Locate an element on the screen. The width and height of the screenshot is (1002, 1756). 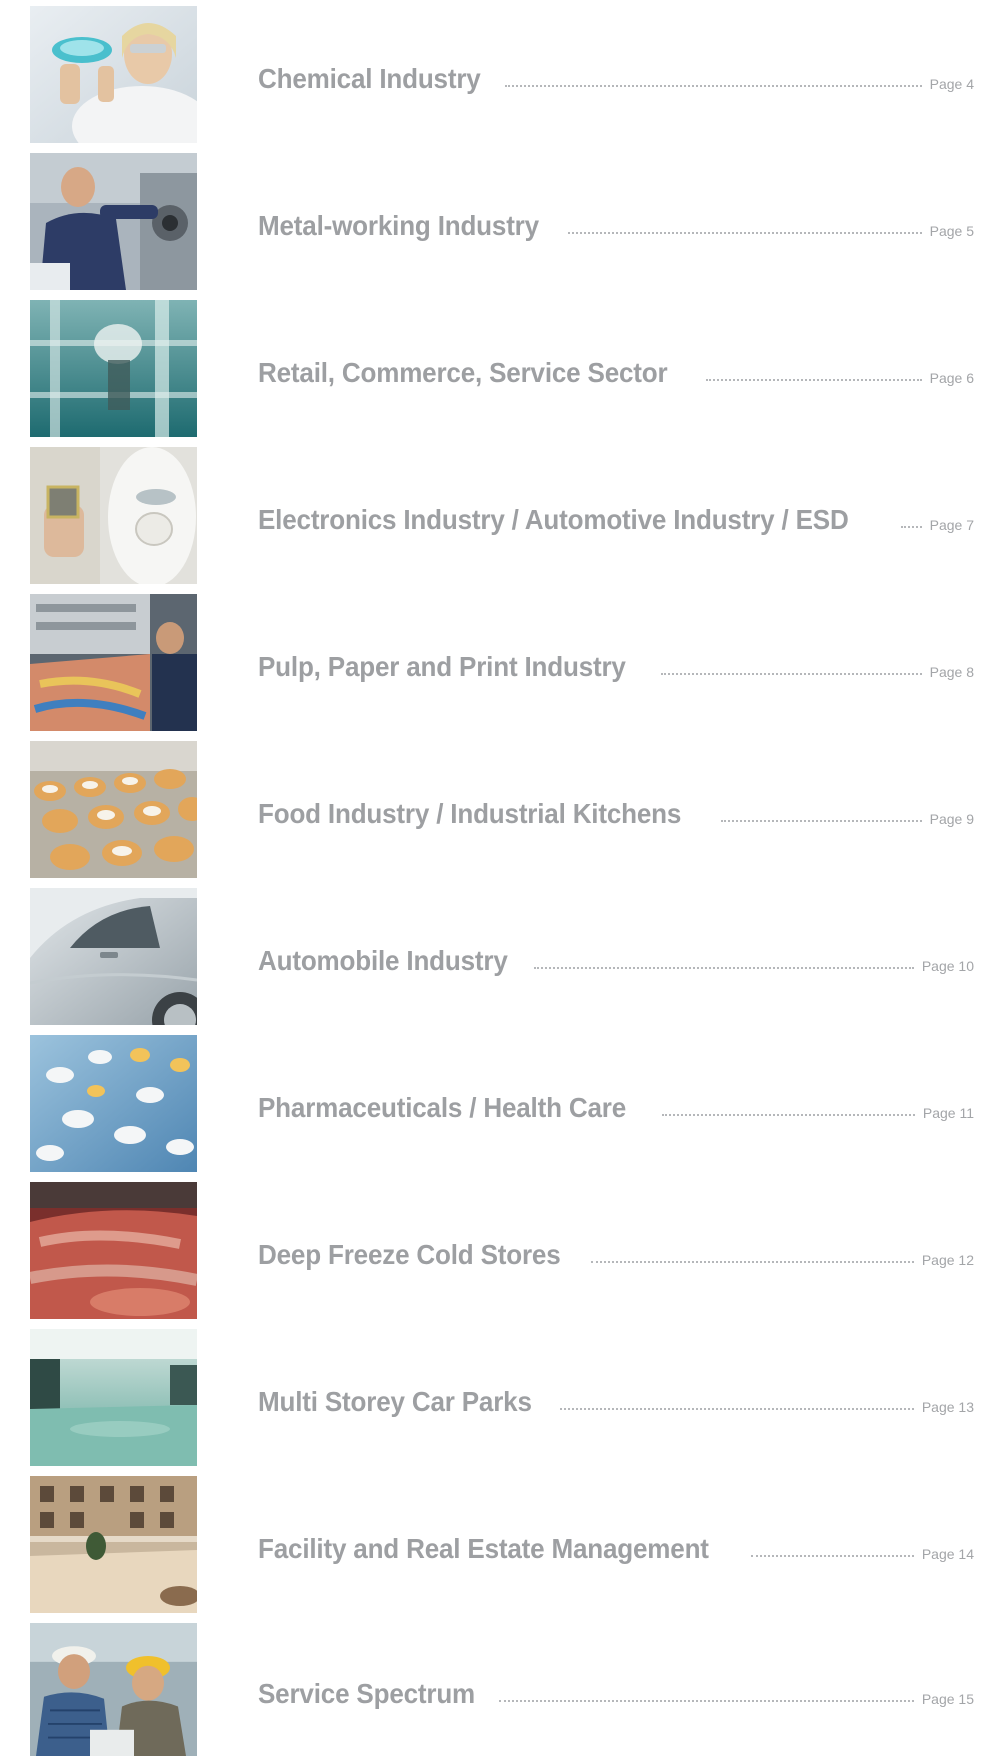
toc-link: Automobile Industry Page 10 is located at coordinates (616, 958).